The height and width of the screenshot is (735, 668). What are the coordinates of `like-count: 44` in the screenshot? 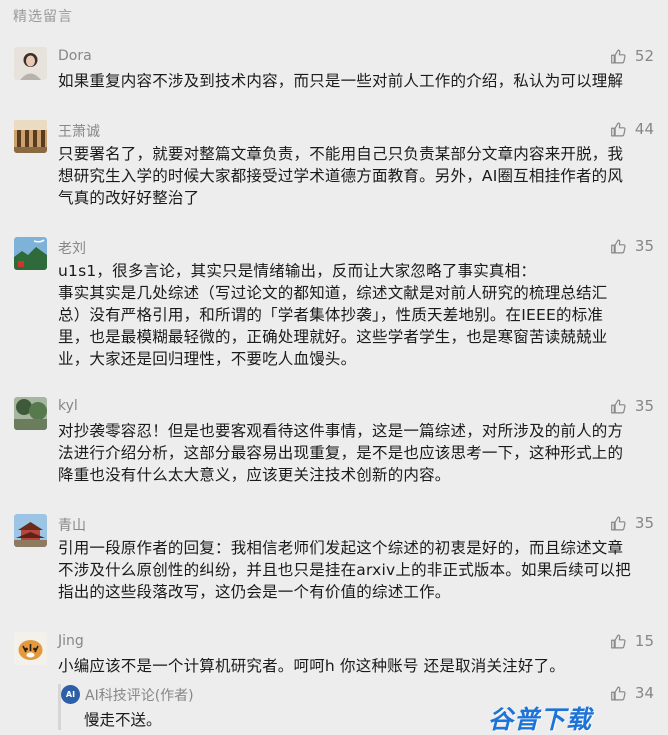 It's located at (644, 129).